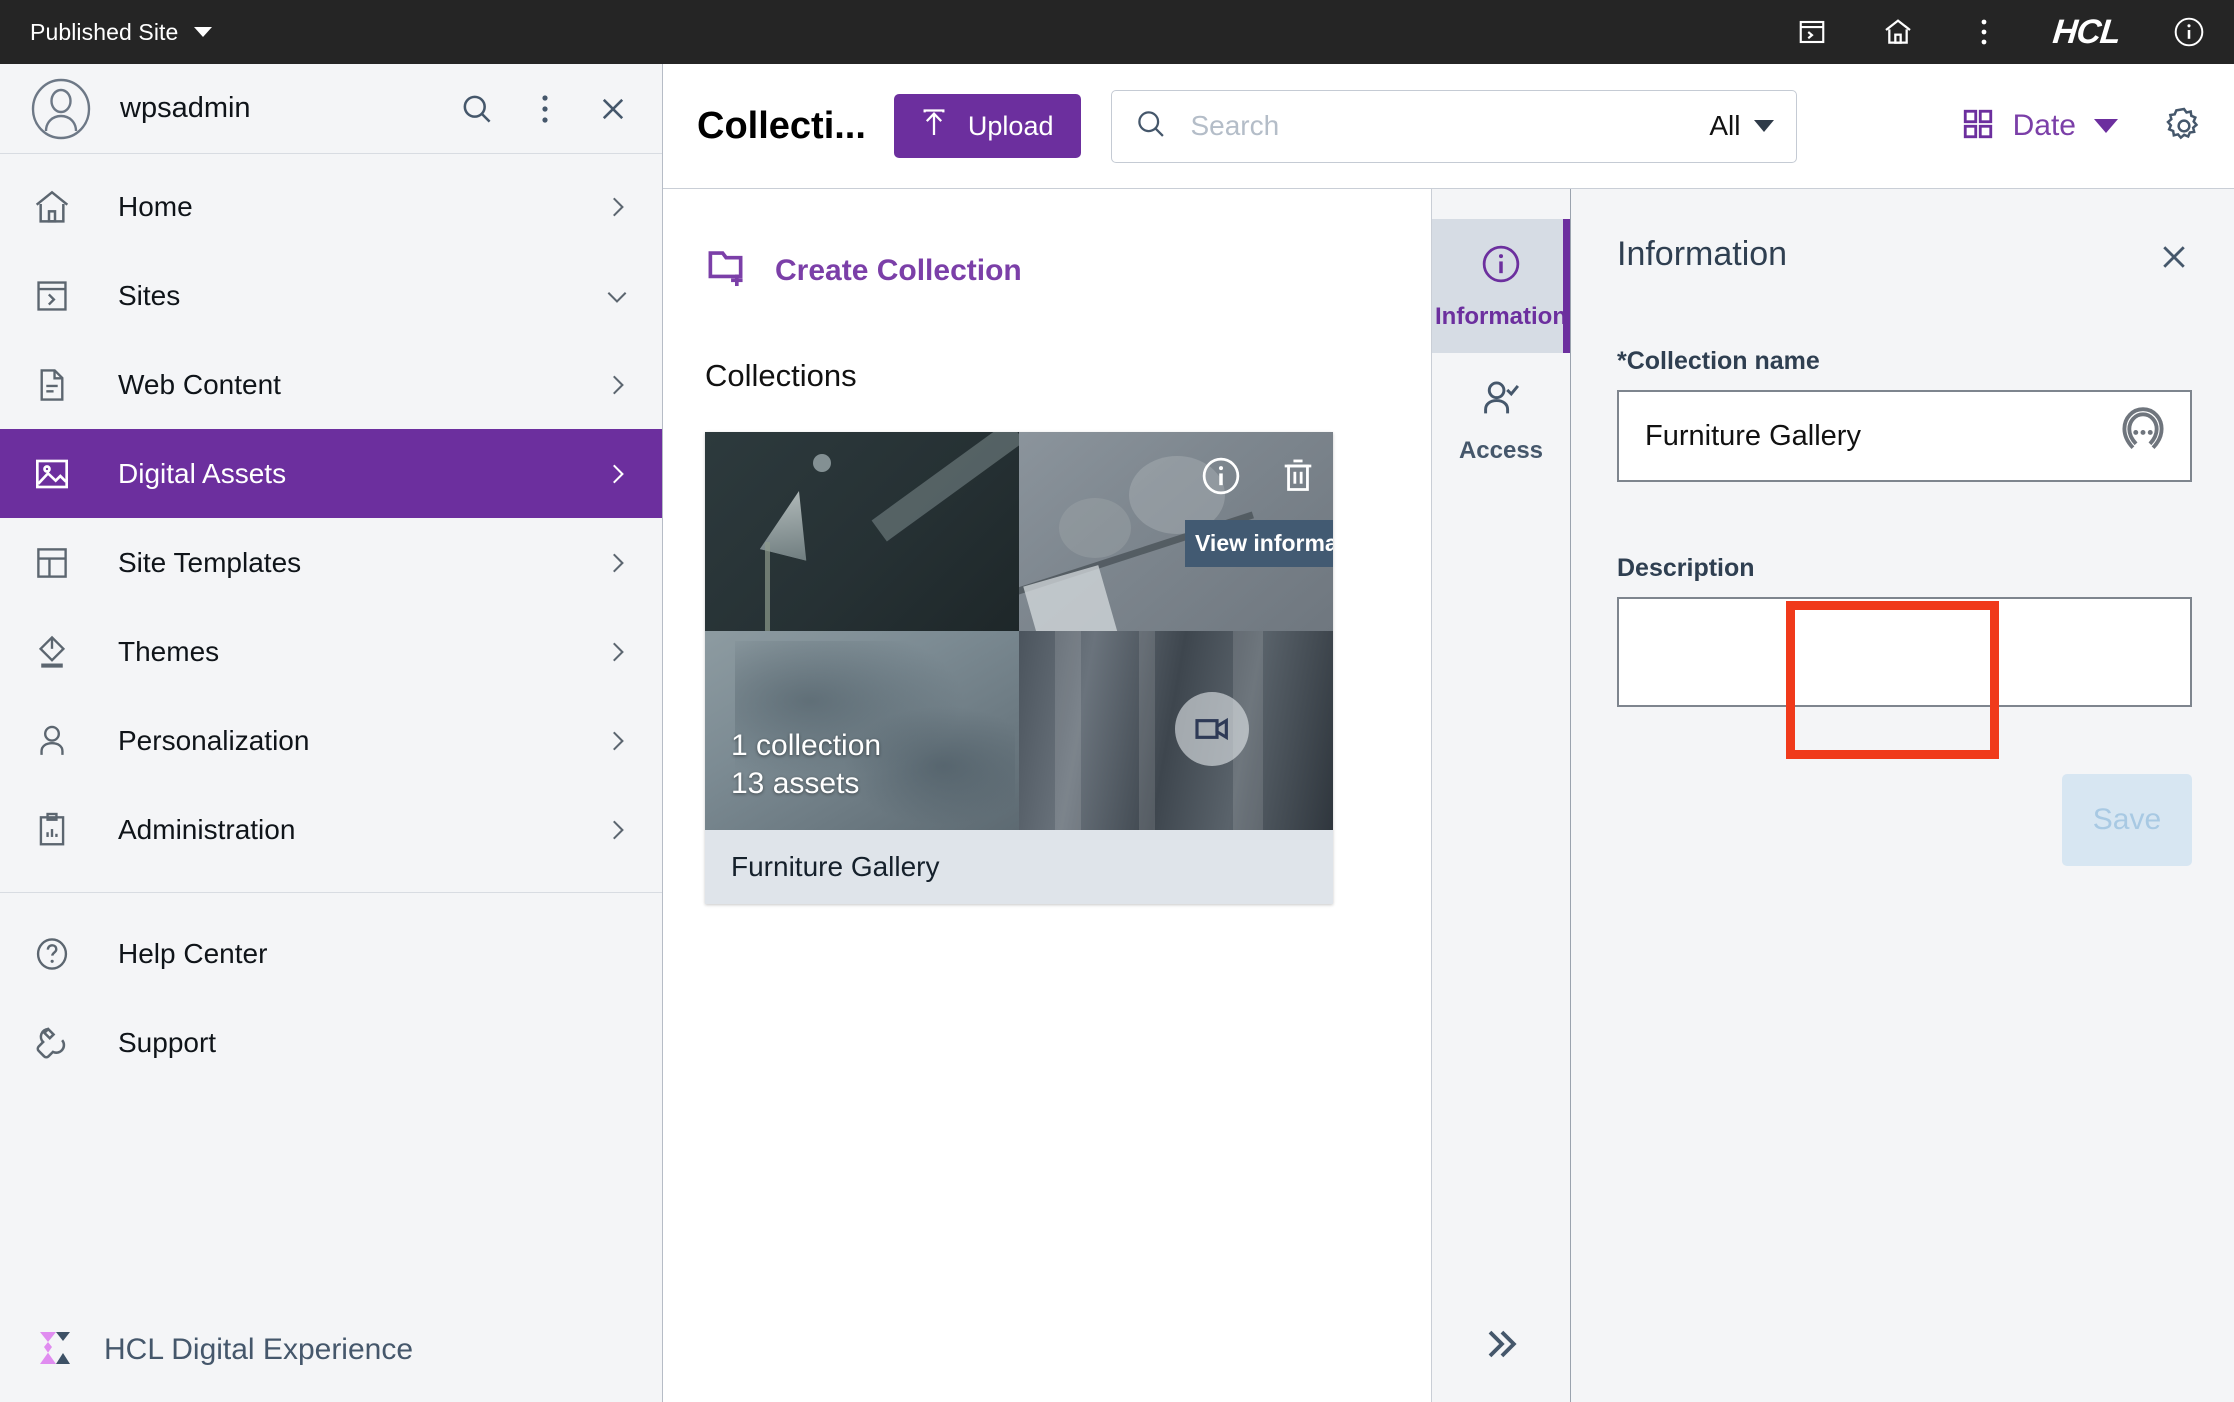 This screenshot has height=1402, width=2234. I want to click on sidebar-item-label: Help Center, so click(193, 953).